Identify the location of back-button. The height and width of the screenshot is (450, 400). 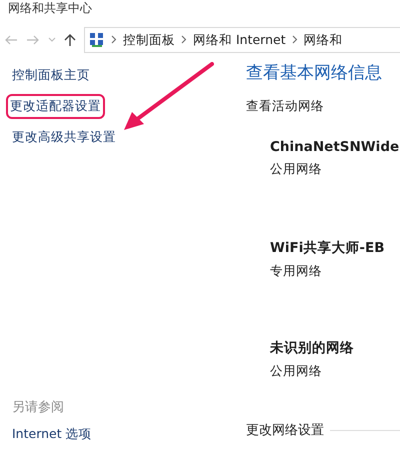
(11, 40).